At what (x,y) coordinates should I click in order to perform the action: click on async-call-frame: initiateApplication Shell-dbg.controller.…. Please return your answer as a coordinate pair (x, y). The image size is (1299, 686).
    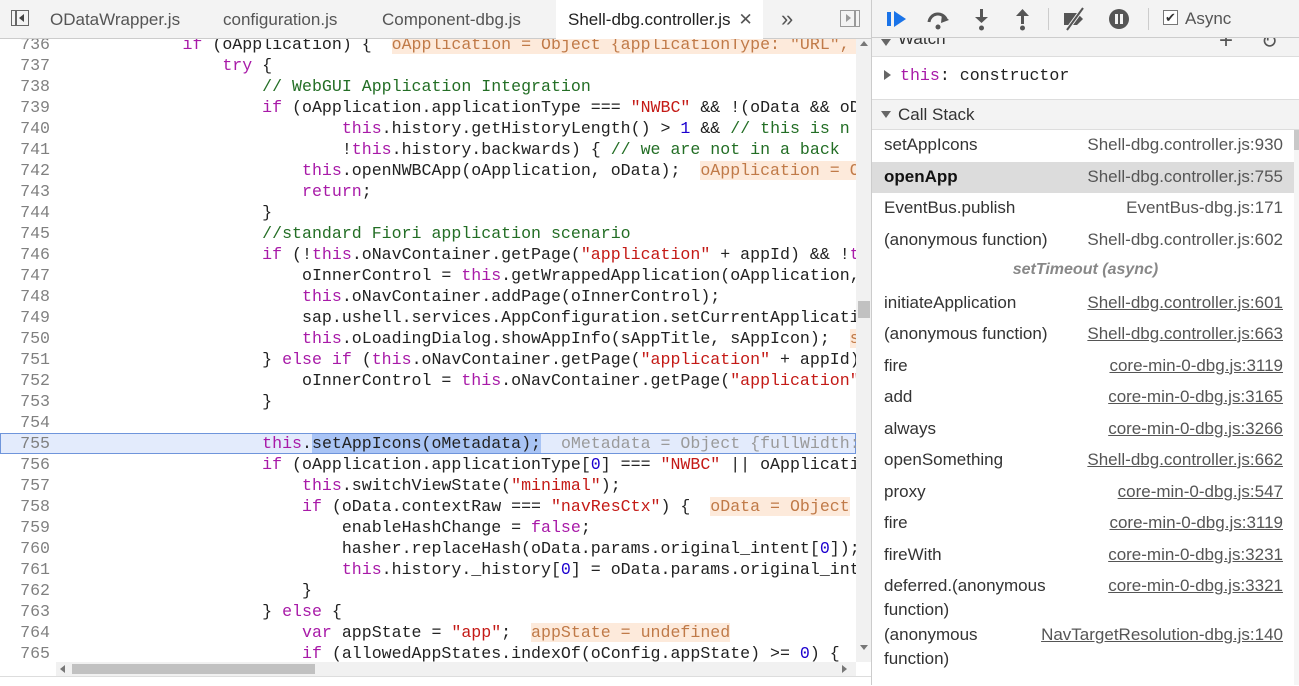
    Looking at the image, I should click on (1085, 304).